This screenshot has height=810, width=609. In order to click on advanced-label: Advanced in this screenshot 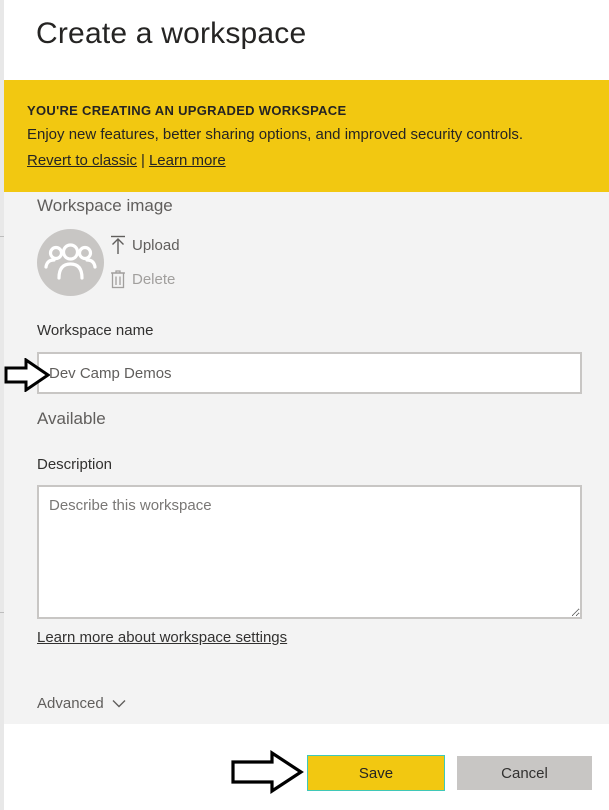, I will do `click(70, 703)`.